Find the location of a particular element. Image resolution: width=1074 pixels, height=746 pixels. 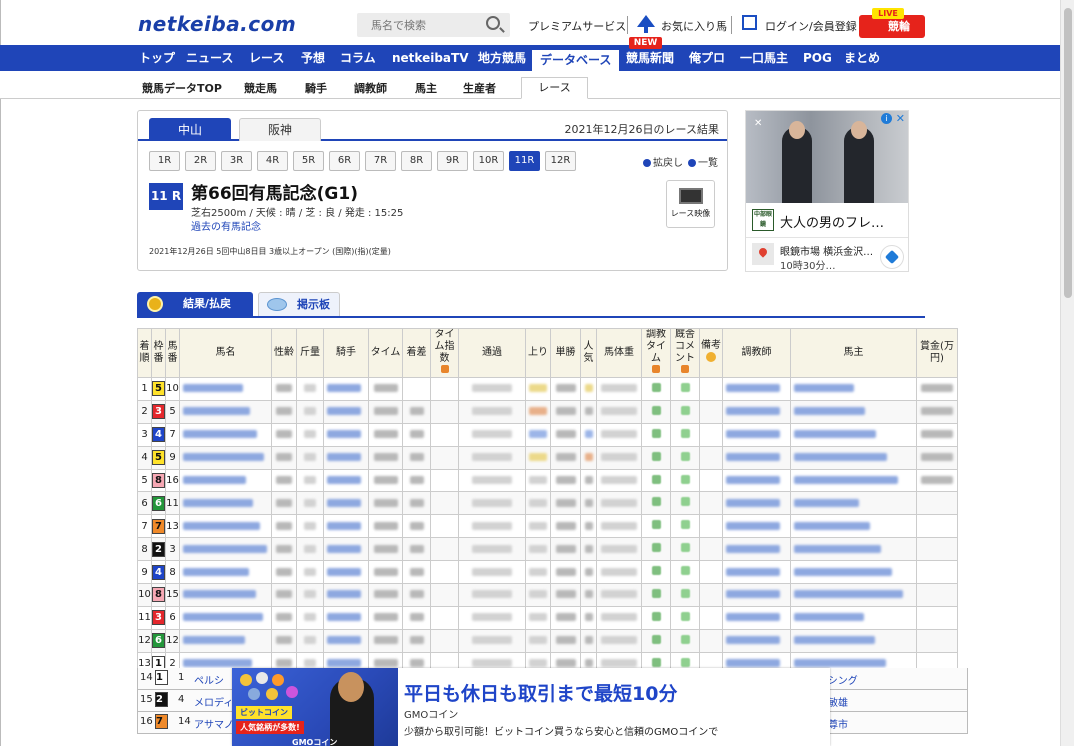

round-button: 6R is located at coordinates (344, 161).